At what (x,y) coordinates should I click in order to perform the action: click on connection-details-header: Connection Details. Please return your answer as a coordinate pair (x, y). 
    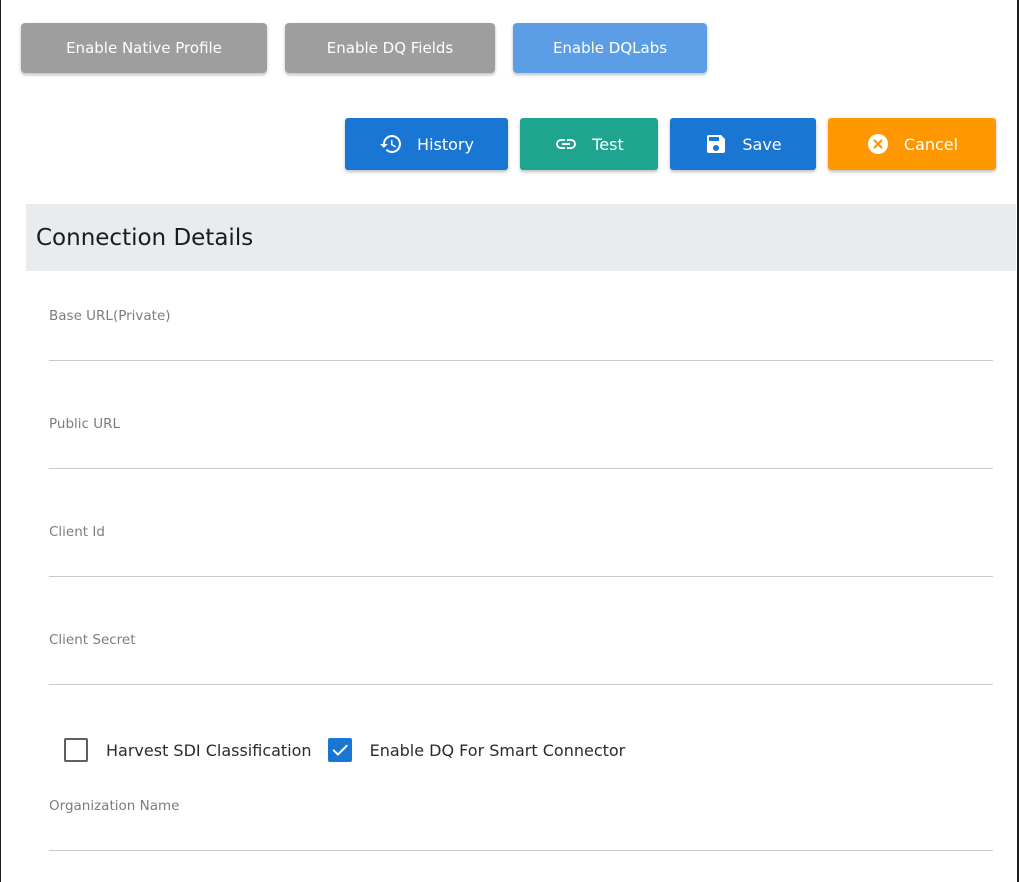
    Looking at the image, I should click on (521, 237).